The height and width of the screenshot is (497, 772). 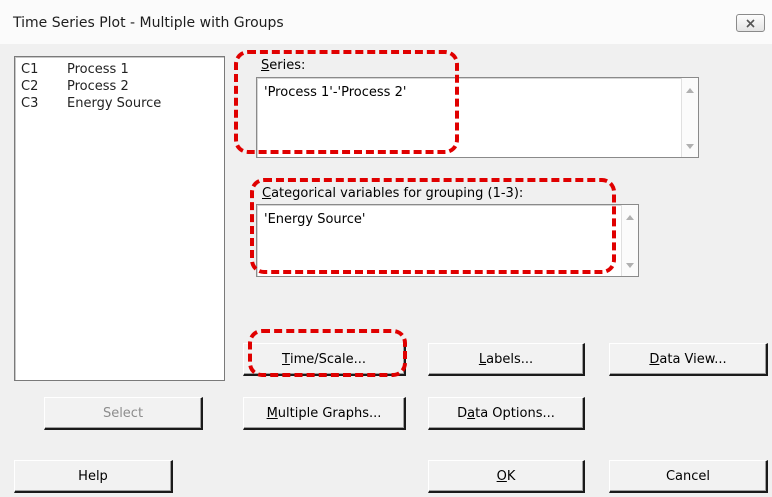 I want to click on list-item: C1 Process 1, so click(x=75, y=70).